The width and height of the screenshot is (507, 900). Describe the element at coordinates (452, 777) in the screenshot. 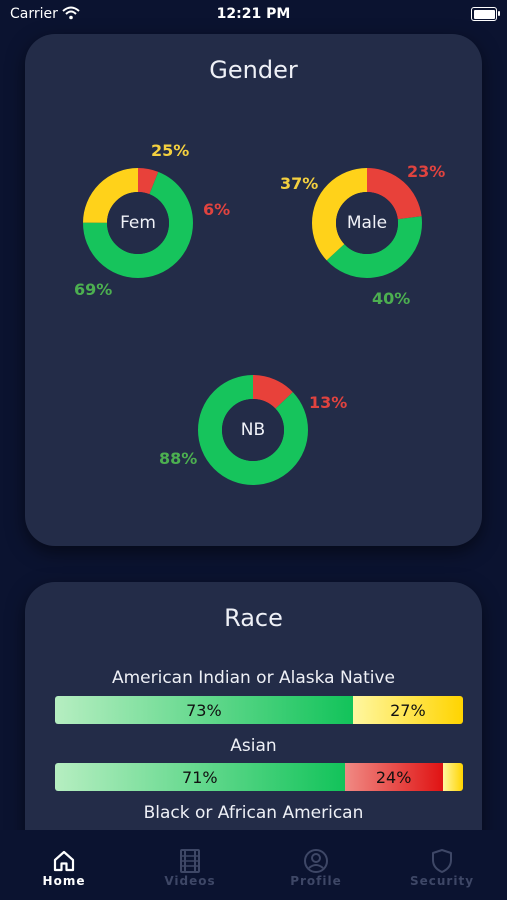

I see `race-bar-segment-yellow` at that location.